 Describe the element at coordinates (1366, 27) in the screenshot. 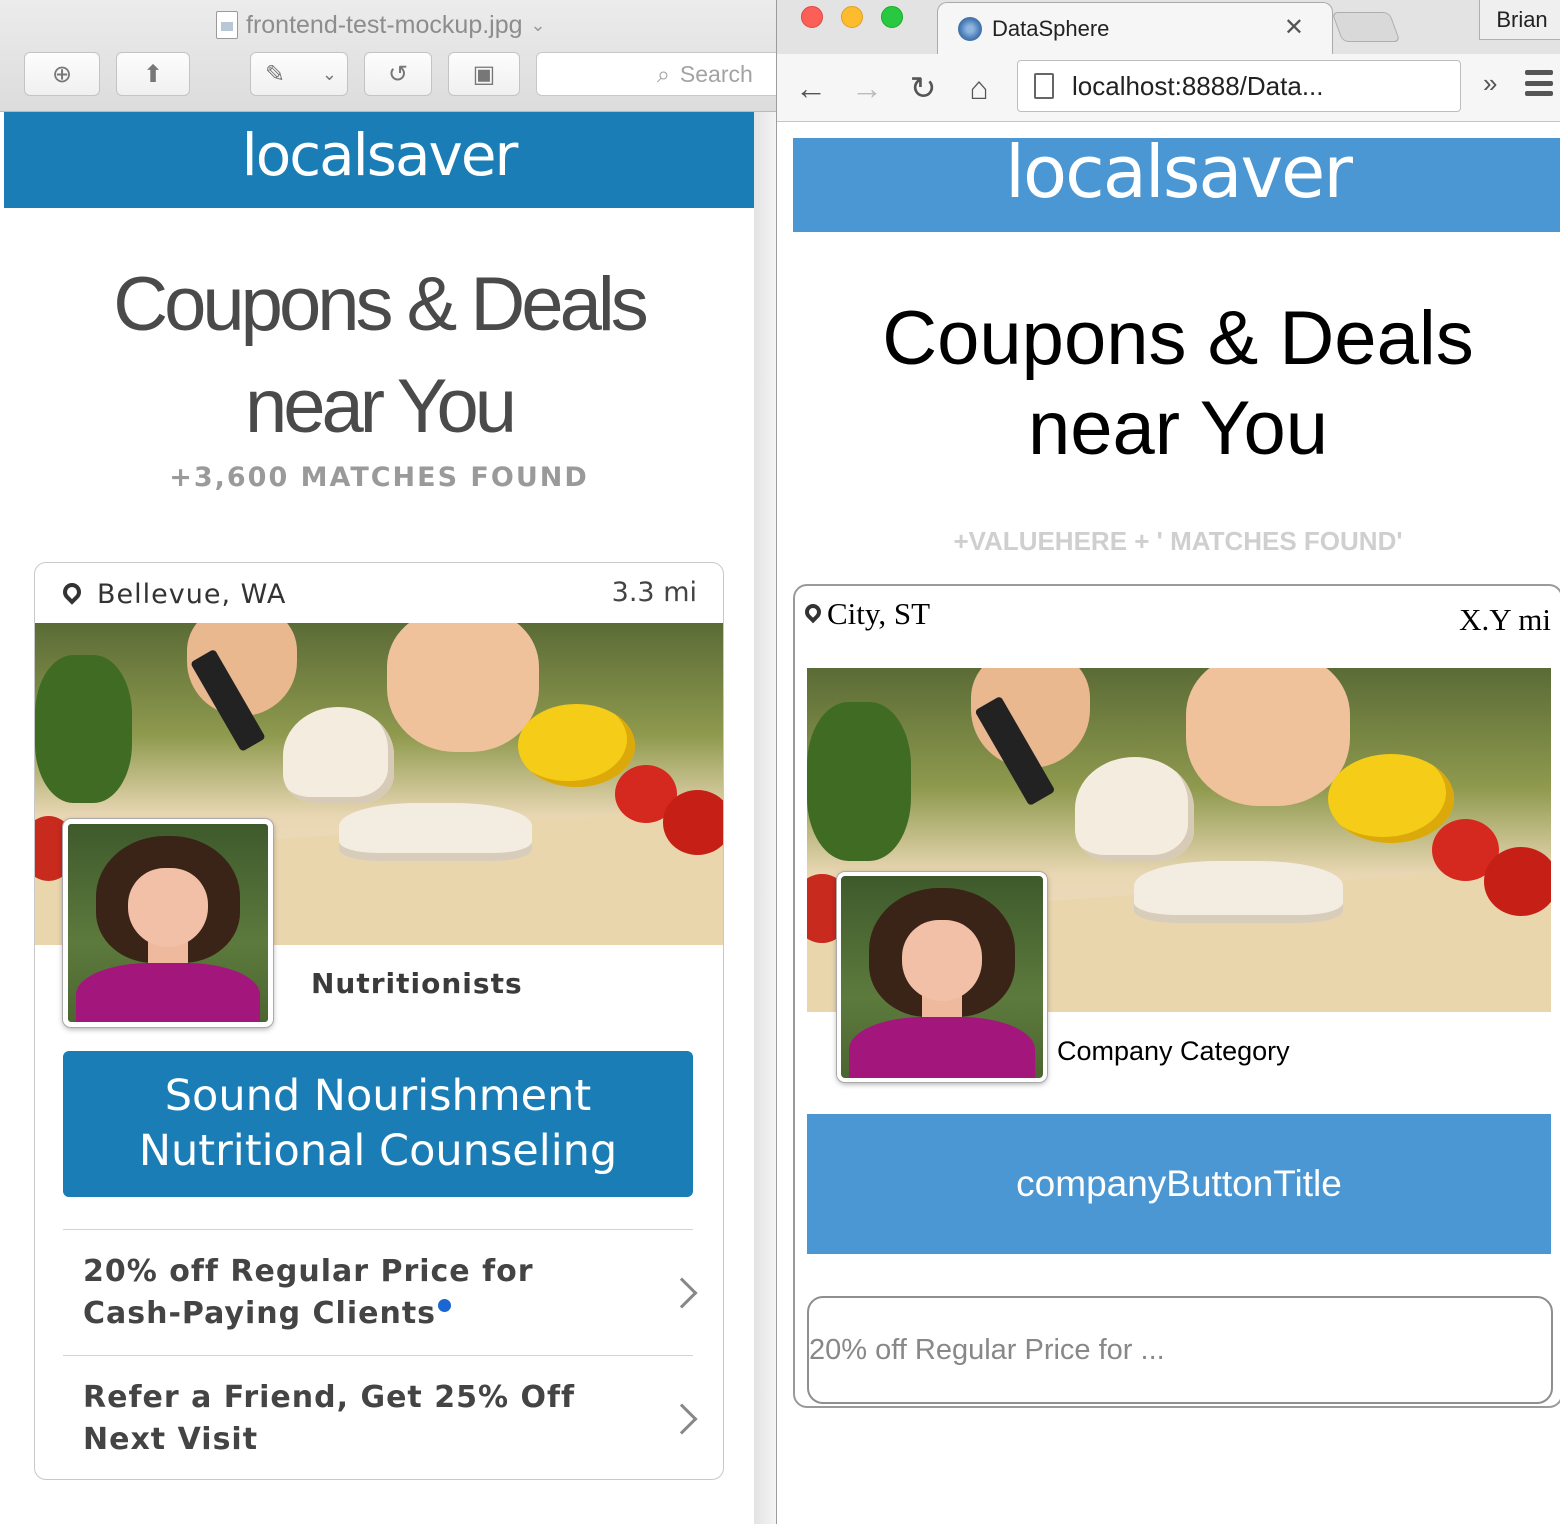

I see `new-tab-button` at that location.